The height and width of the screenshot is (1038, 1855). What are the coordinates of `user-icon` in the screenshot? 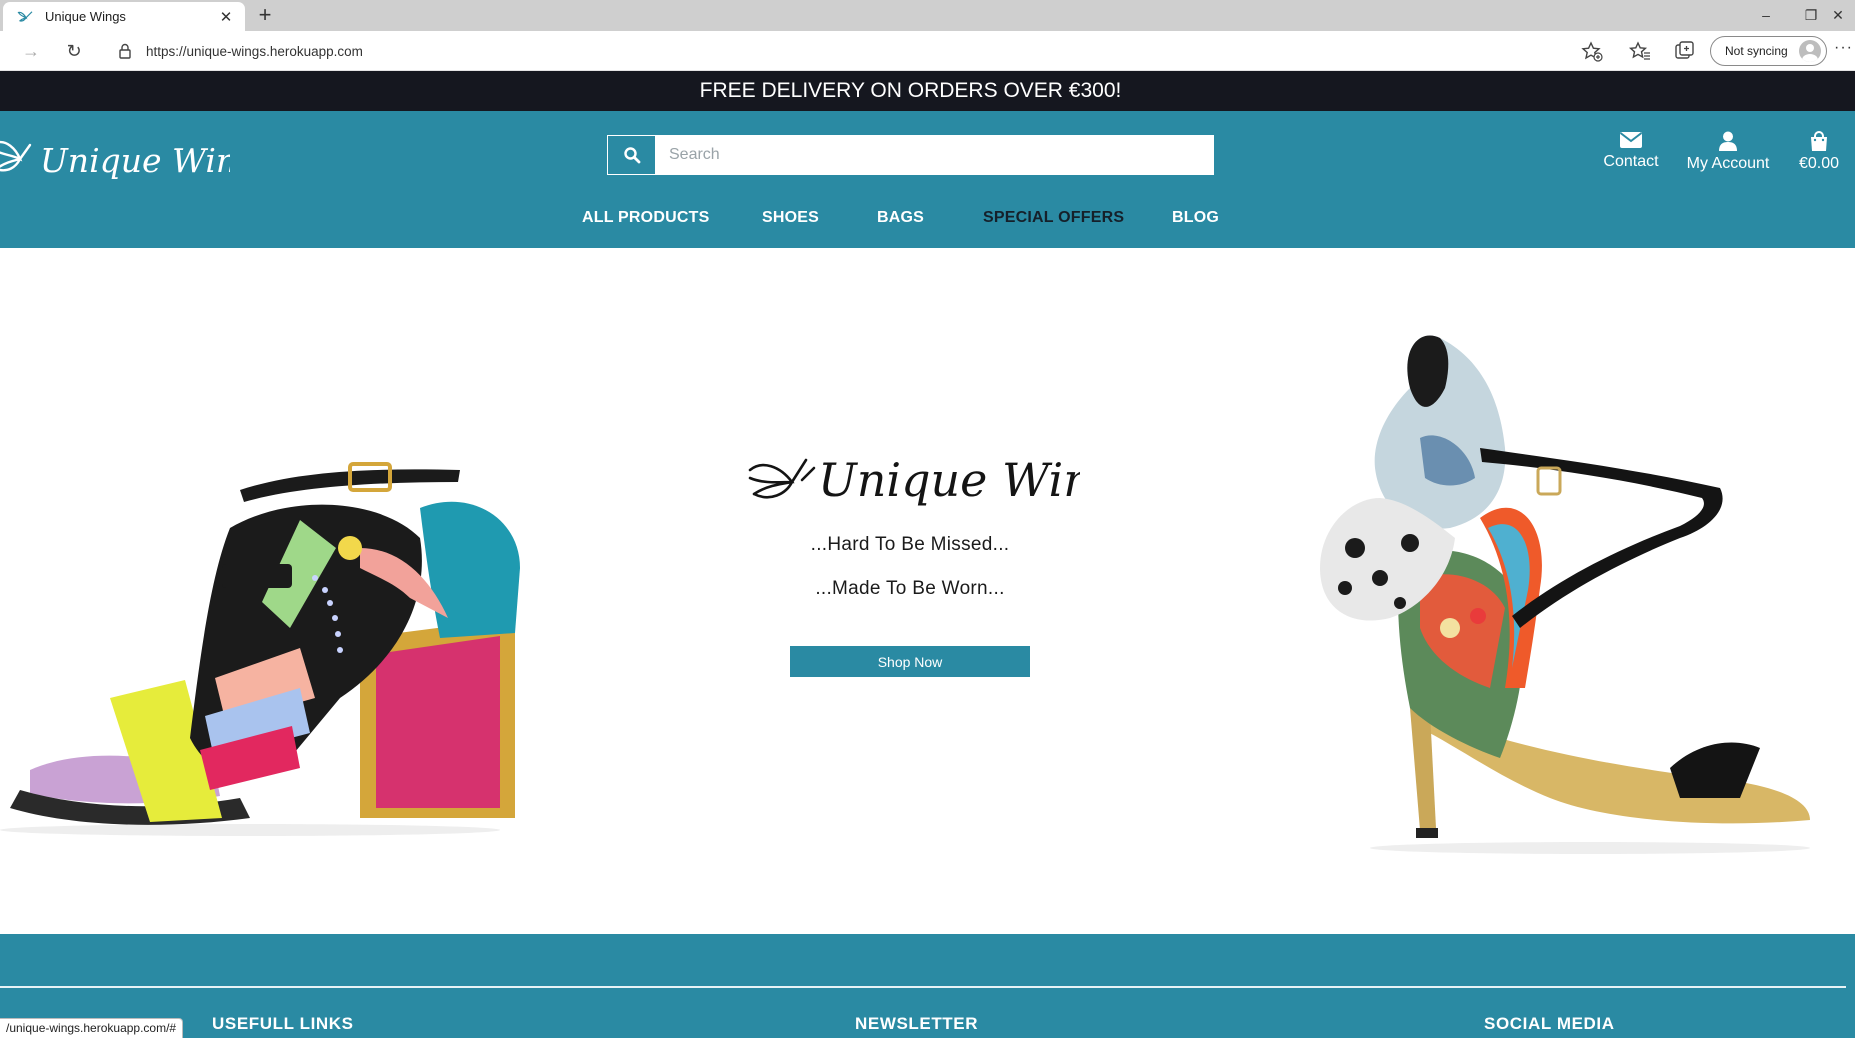 It's located at (1728, 141).